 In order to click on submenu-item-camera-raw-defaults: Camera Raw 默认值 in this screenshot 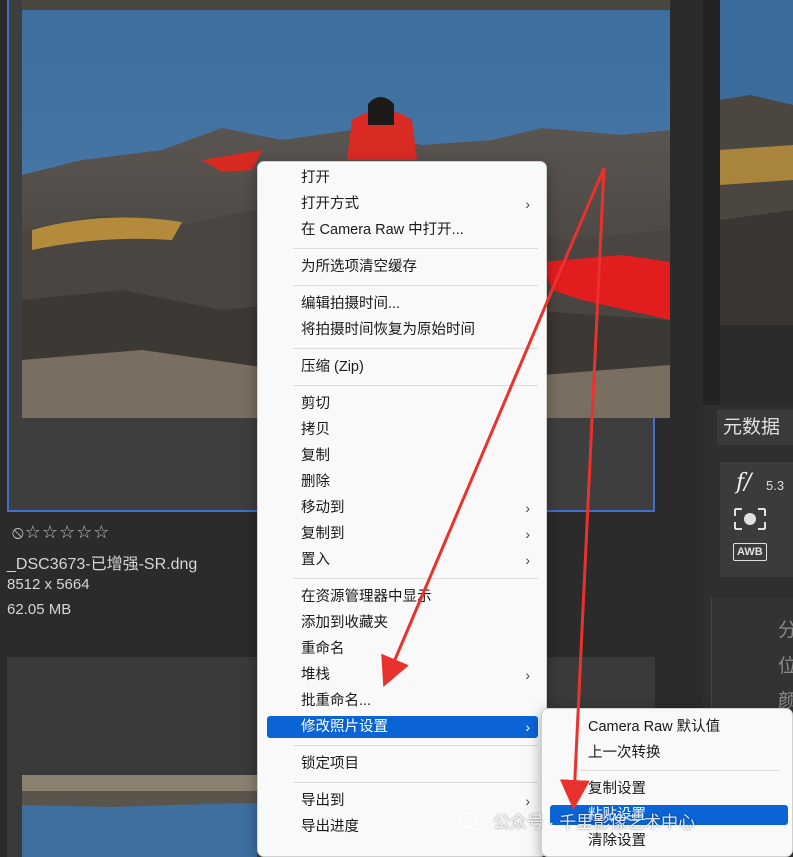, I will do `click(669, 727)`.